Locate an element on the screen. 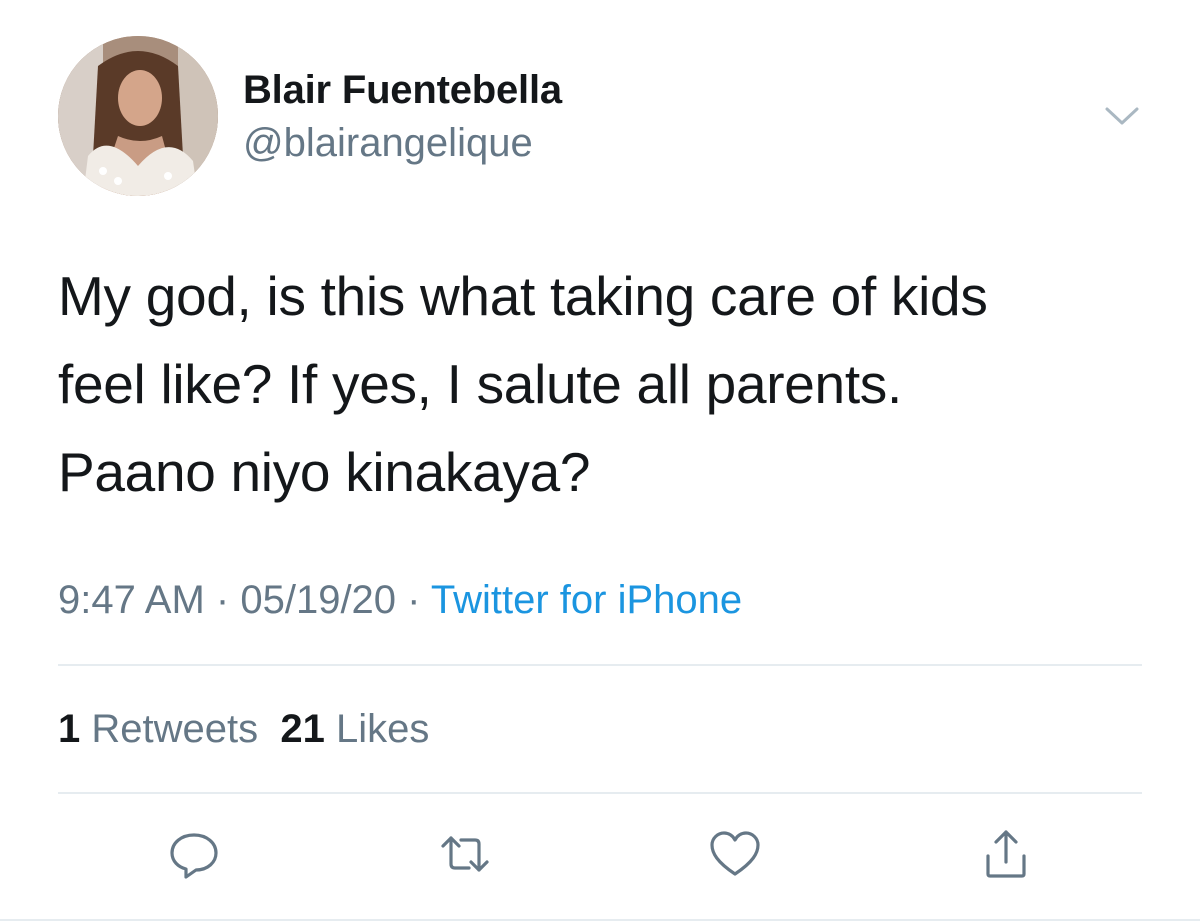  chevron-down-icon is located at coordinates (1122, 116).